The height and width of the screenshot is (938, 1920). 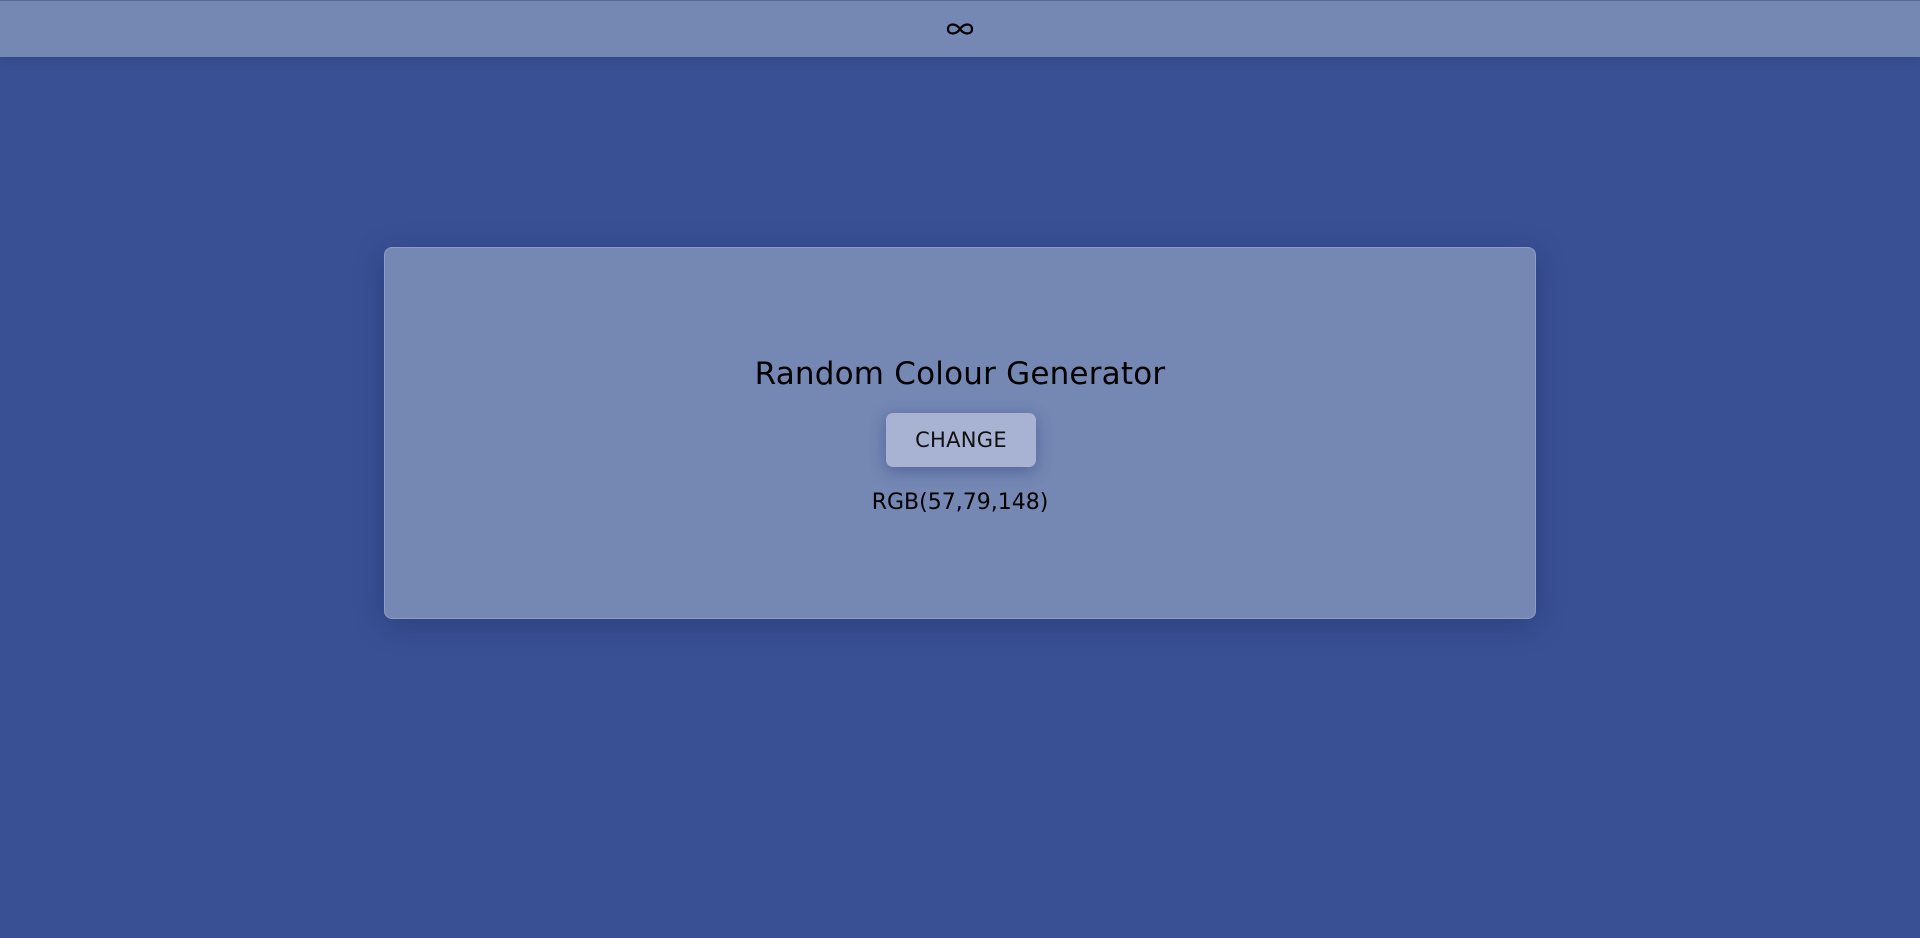 What do you see at coordinates (961, 440) in the screenshot?
I see `change-button: CHANGE` at bounding box center [961, 440].